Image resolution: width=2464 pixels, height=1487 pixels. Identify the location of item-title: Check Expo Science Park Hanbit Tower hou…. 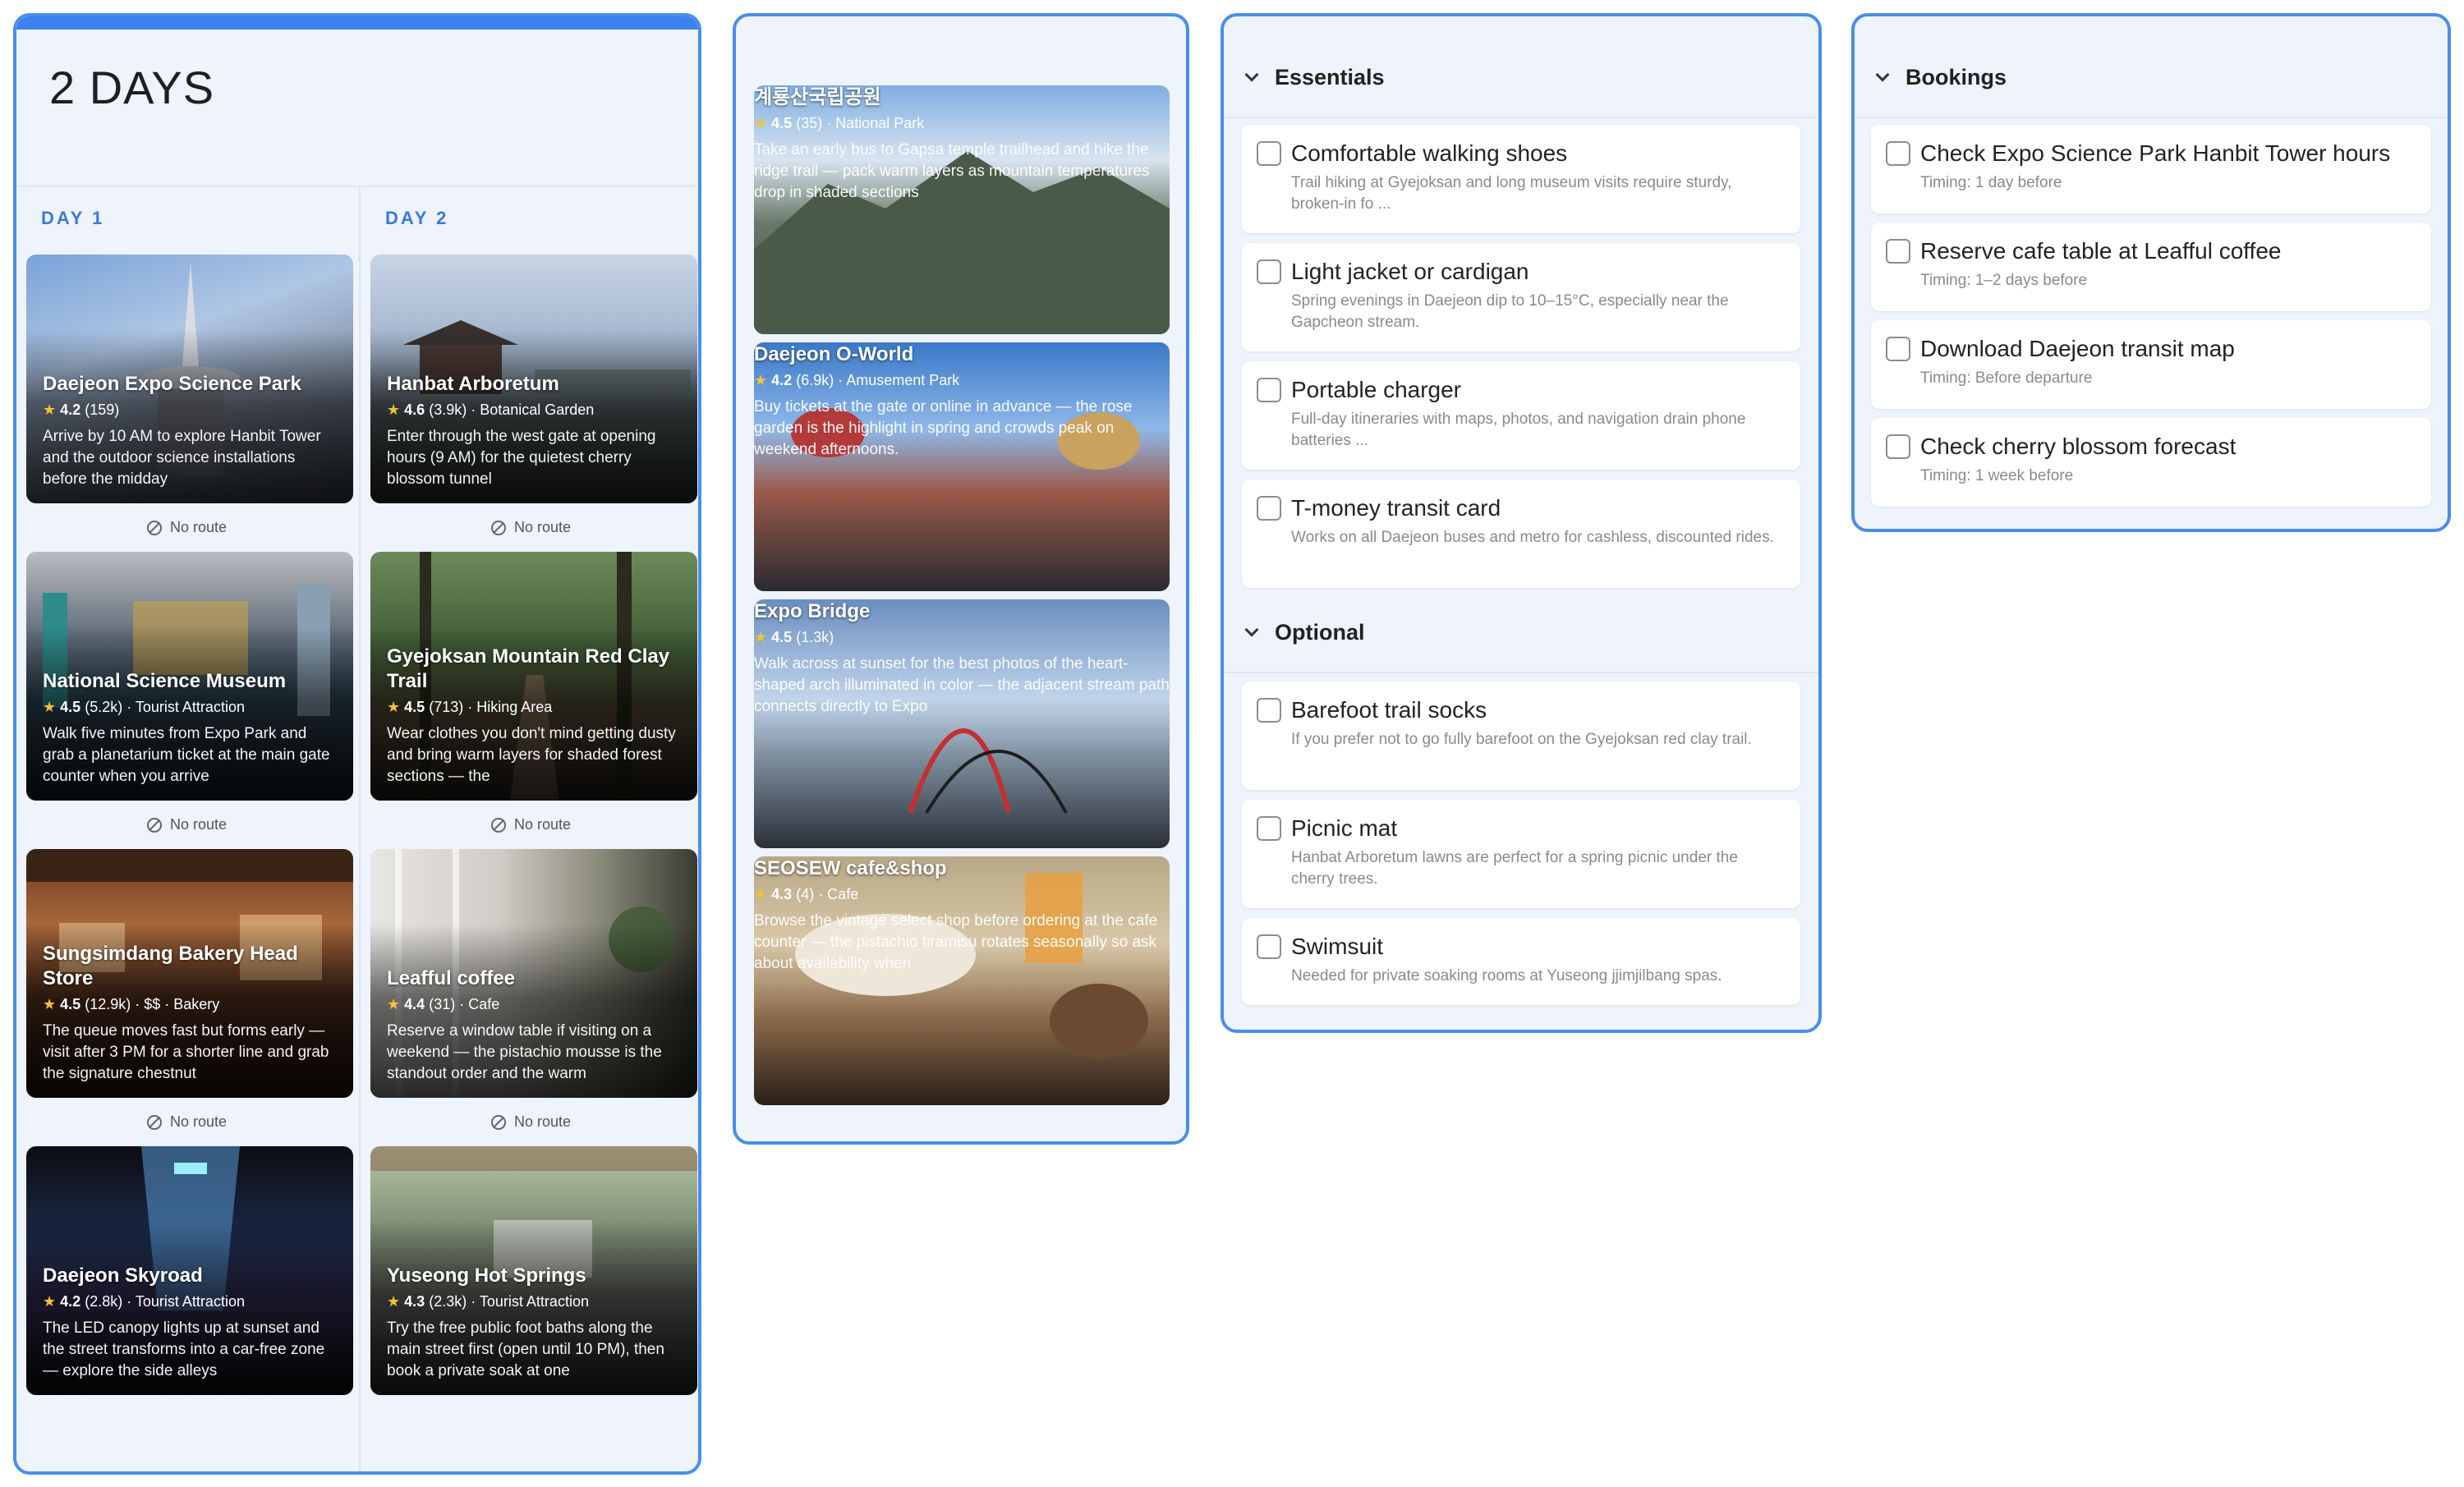
(2155, 153).